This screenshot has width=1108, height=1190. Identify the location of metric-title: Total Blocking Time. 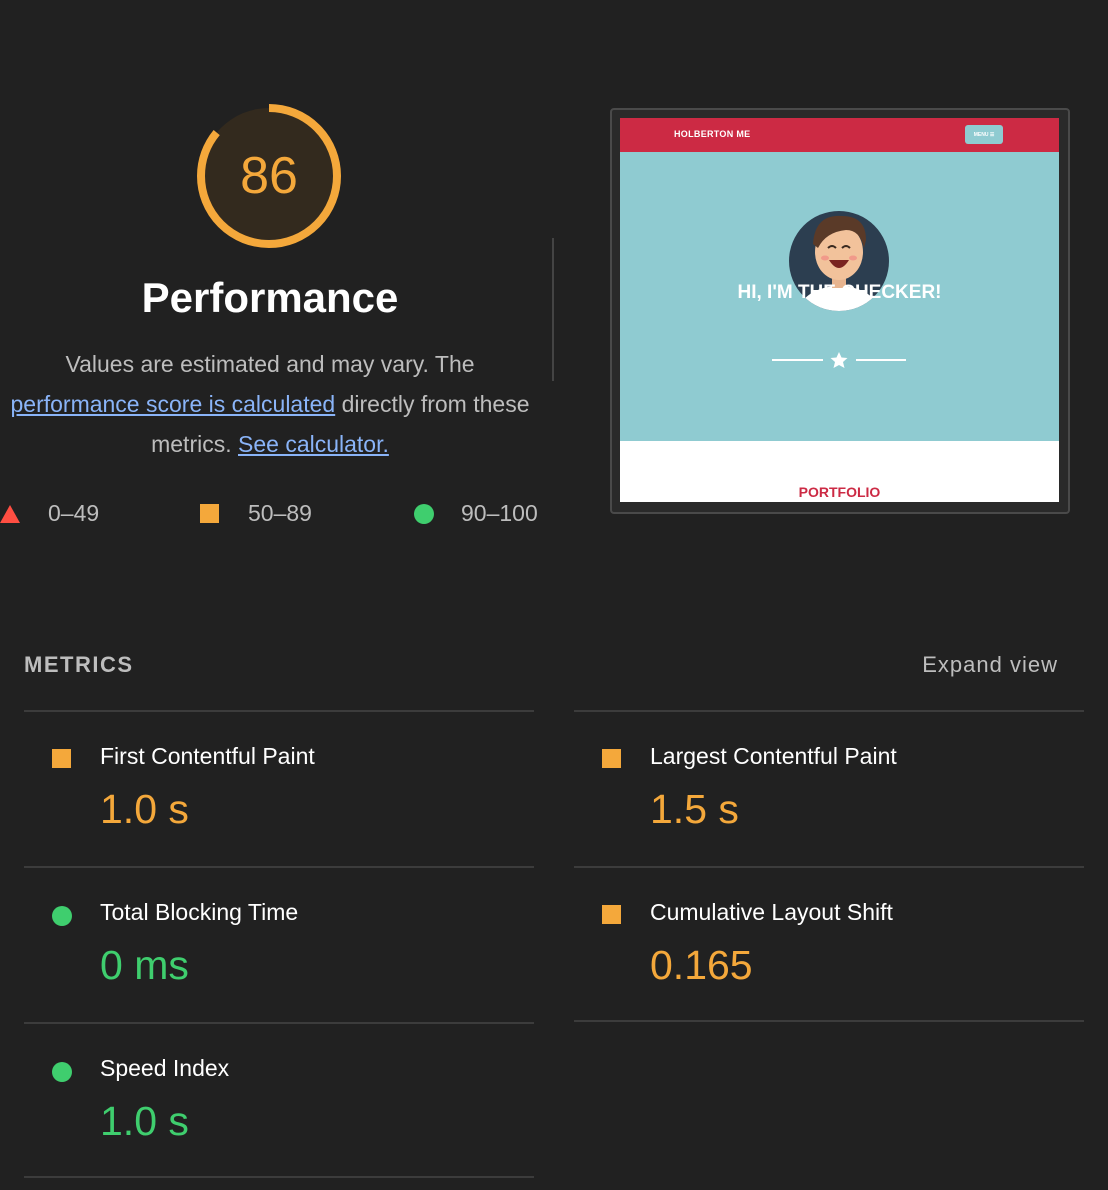
(199, 912).